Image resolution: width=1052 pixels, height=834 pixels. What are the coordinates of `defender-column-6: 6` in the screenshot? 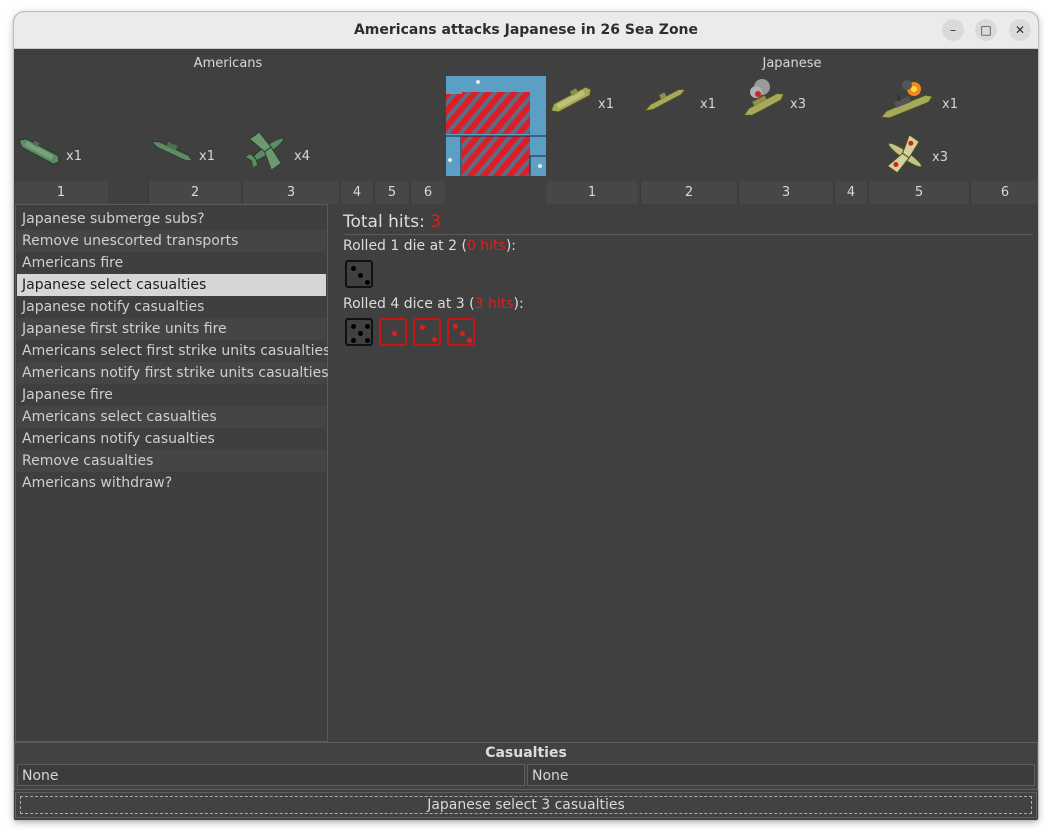 It's located at (1004, 192).